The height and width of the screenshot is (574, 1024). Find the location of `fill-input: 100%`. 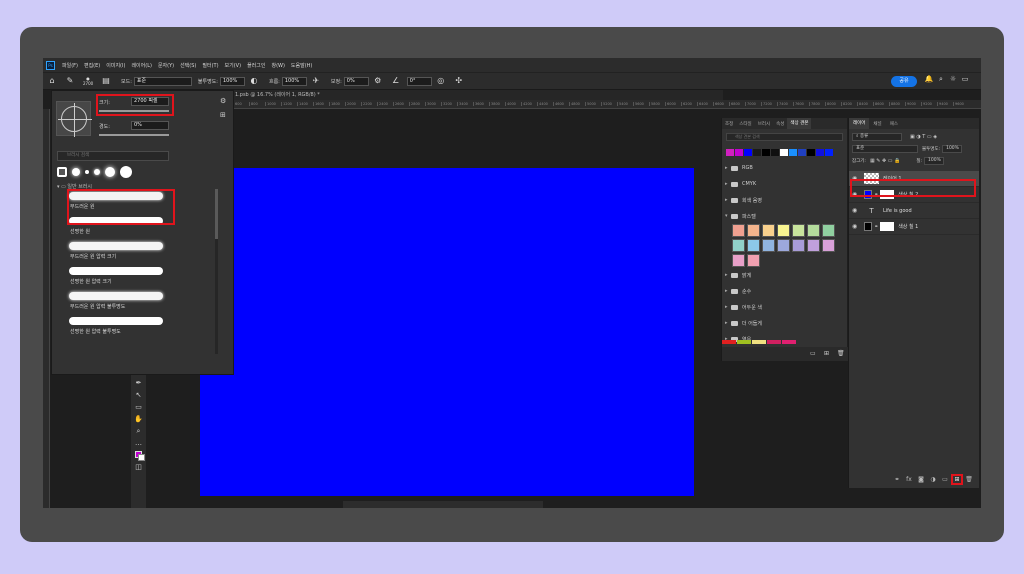

fill-input: 100% is located at coordinates (934, 161).